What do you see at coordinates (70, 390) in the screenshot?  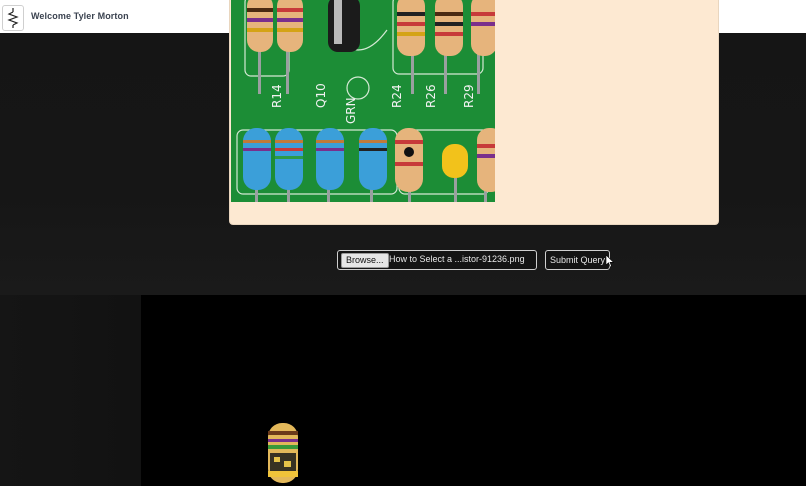 I see `left-margin-area` at bounding box center [70, 390].